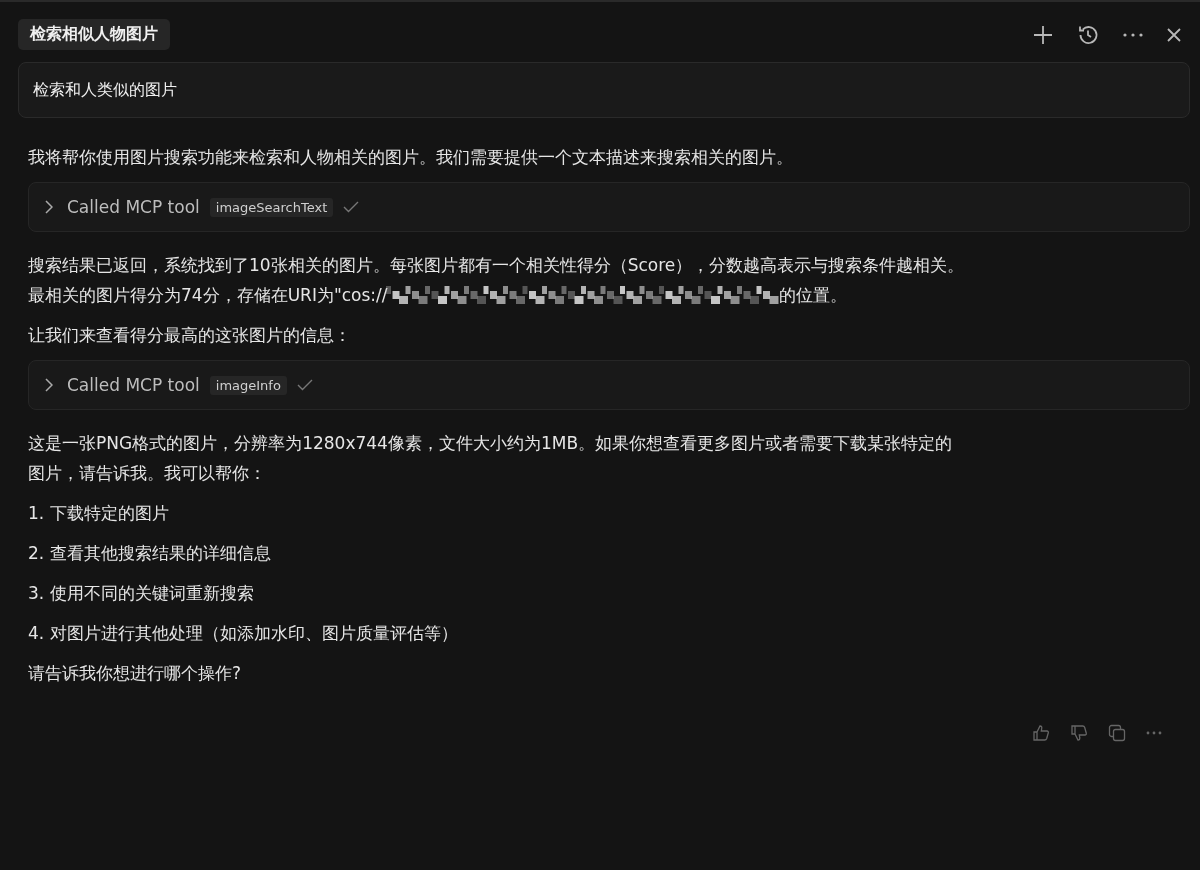  I want to click on message-text: 请告诉我你想进行哪个操作?, so click(135, 673).